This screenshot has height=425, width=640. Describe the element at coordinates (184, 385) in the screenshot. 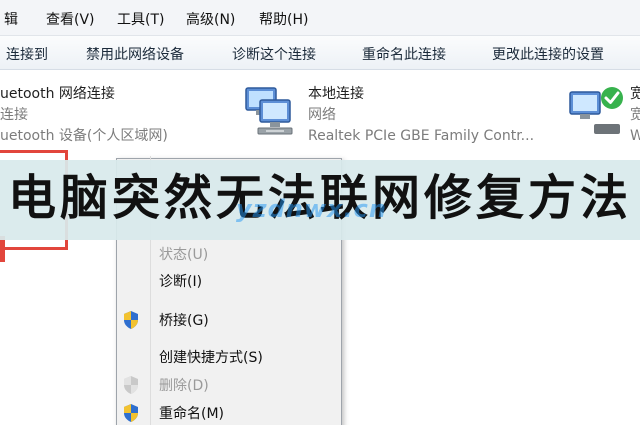

I see `context-item-delete: 删除(D)` at that location.